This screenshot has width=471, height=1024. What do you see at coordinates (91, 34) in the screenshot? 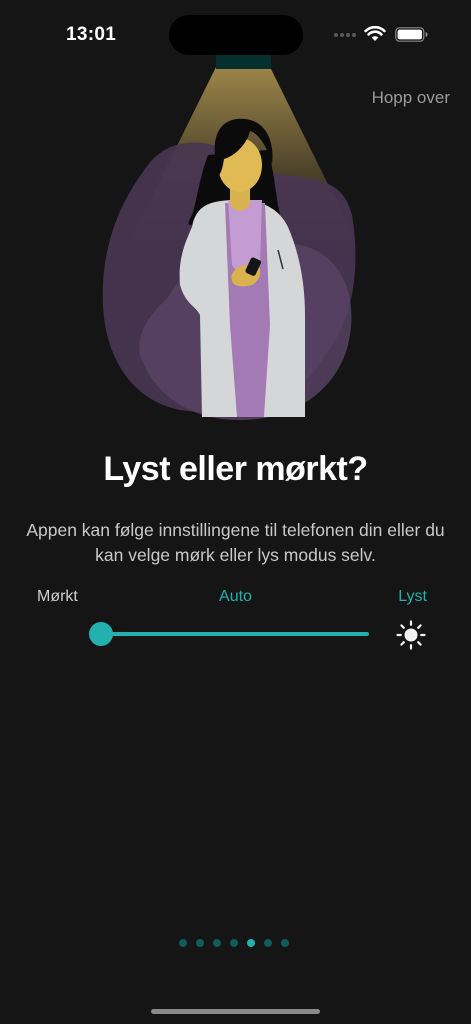
I see `status-time: 13:01` at bounding box center [91, 34].